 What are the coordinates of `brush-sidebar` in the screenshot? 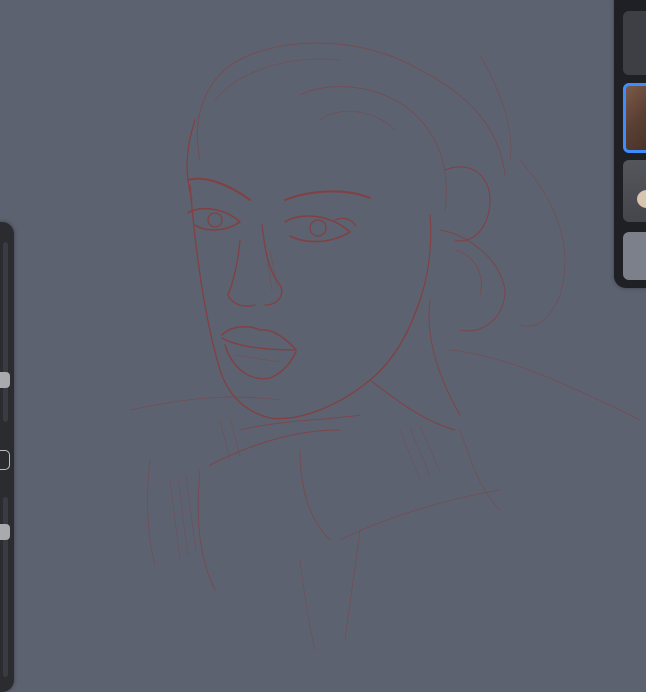 It's located at (7, 457).